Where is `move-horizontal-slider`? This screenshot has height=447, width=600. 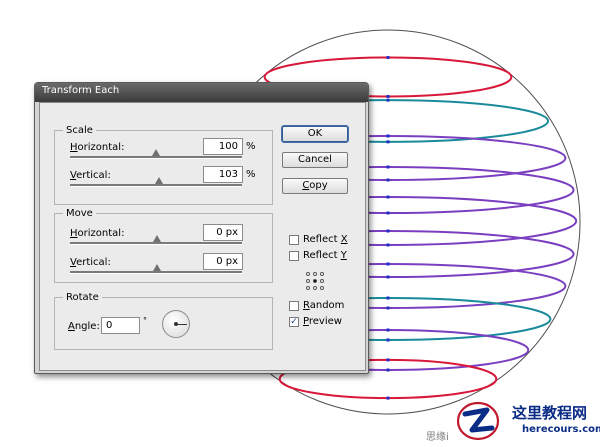
move-horizontal-slider is located at coordinates (156, 243).